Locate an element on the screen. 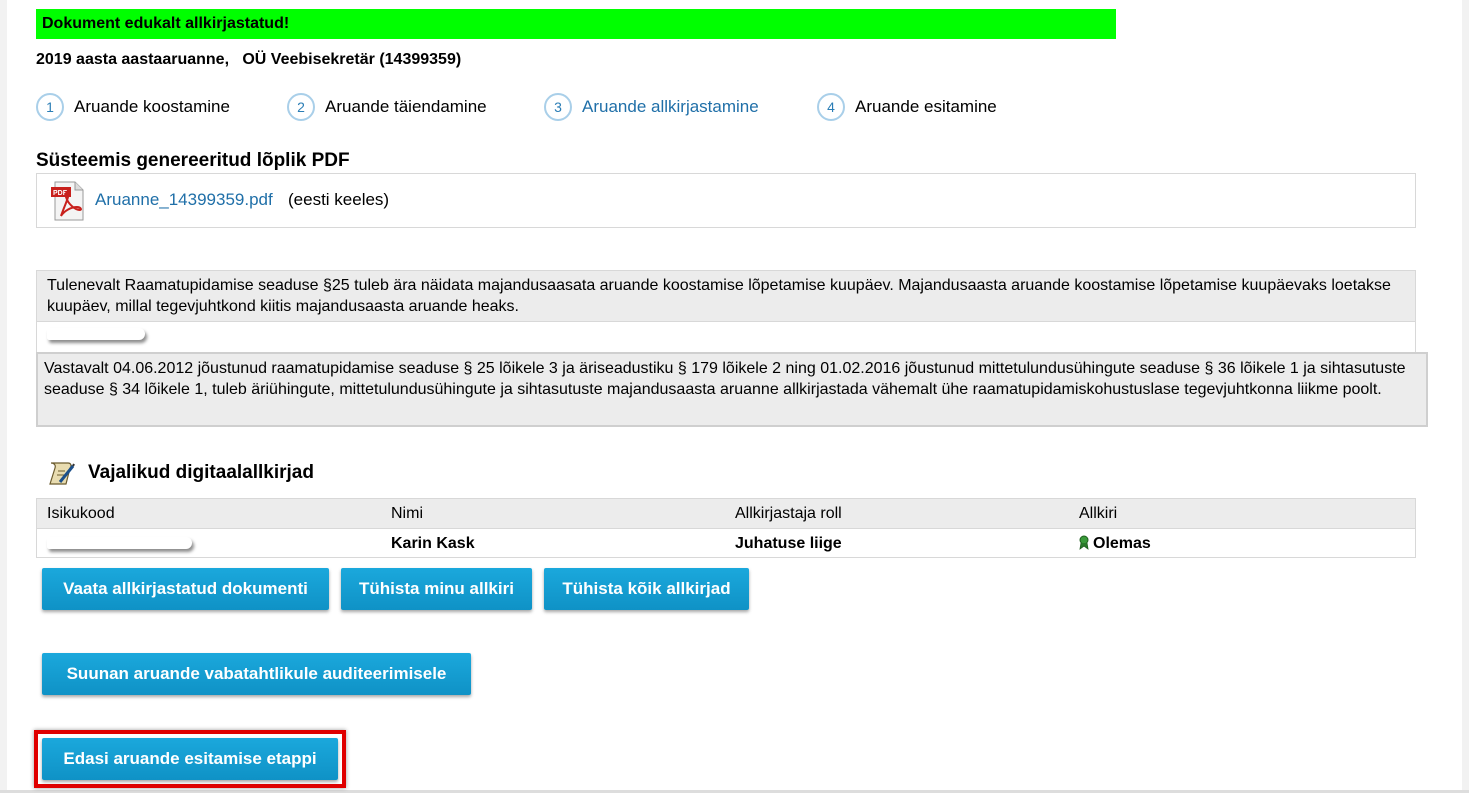 The image size is (1469, 793). column-header-role: Allkirjastaja roll is located at coordinates (788, 513).